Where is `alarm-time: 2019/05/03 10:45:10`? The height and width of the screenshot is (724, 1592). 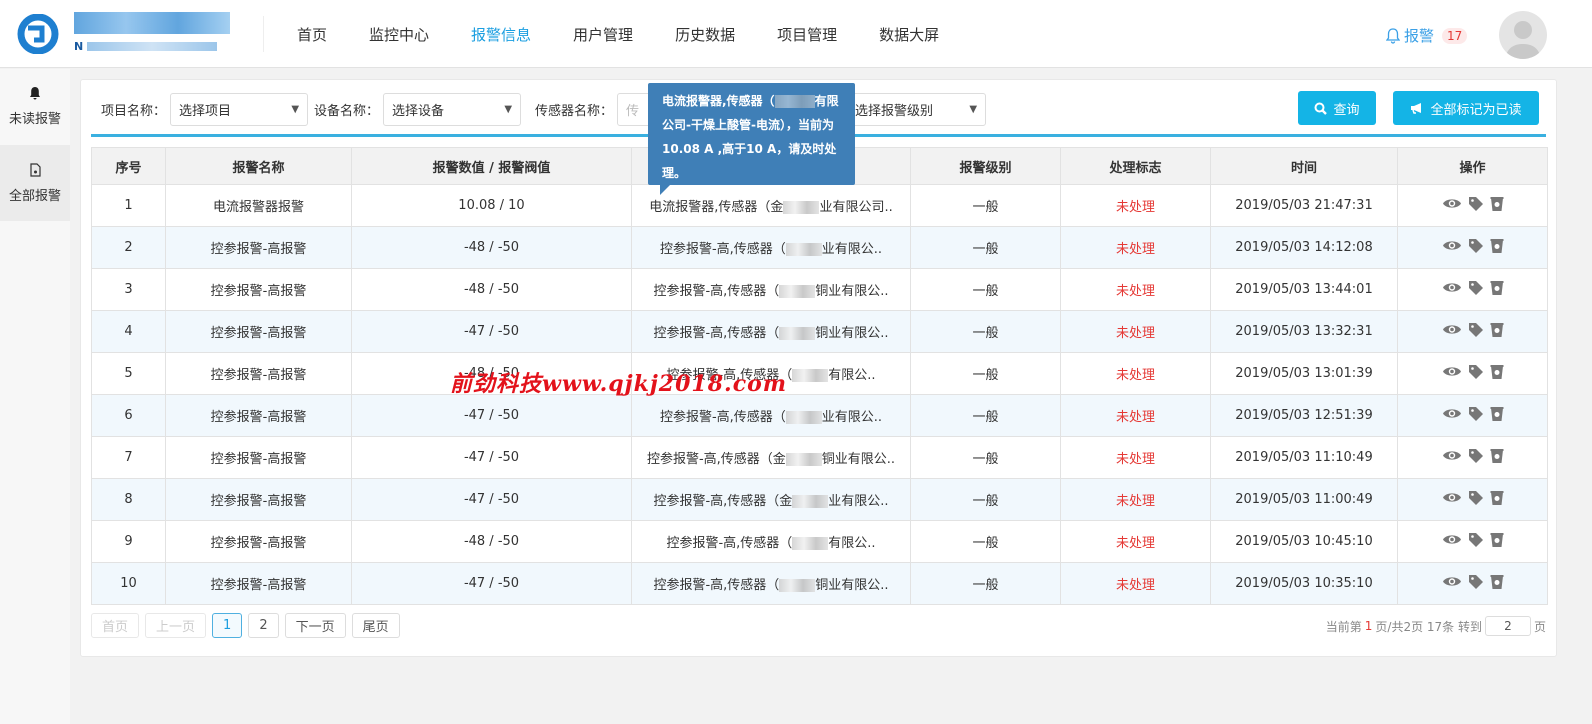 alarm-time: 2019/05/03 10:45:10 is located at coordinates (1304, 541).